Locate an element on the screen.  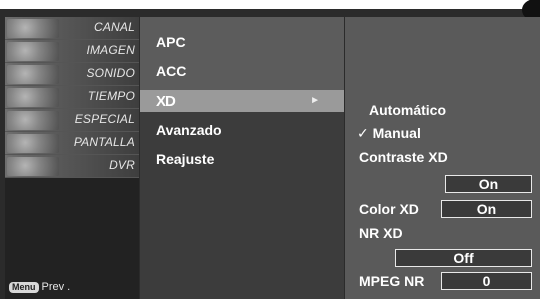
sonido-icon is located at coordinates (33, 74).